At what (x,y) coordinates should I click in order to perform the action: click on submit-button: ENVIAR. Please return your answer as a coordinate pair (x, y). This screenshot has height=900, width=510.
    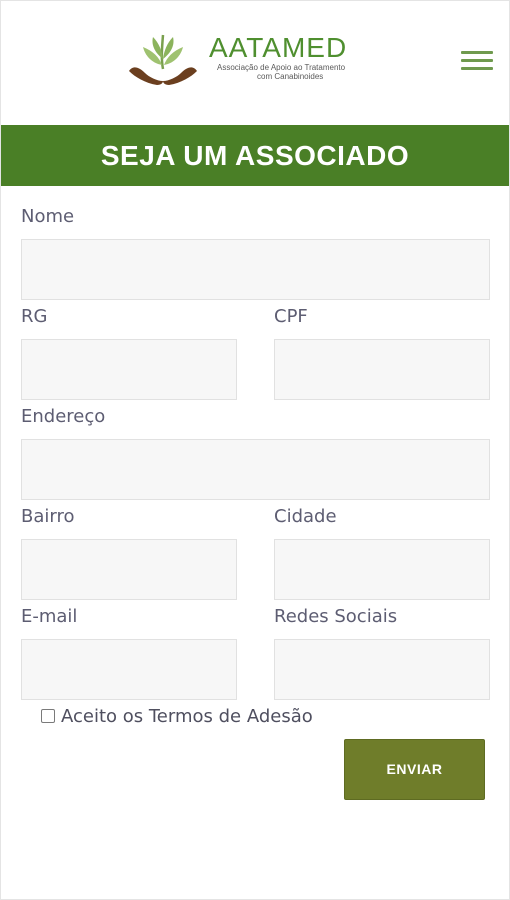
    Looking at the image, I should click on (414, 769).